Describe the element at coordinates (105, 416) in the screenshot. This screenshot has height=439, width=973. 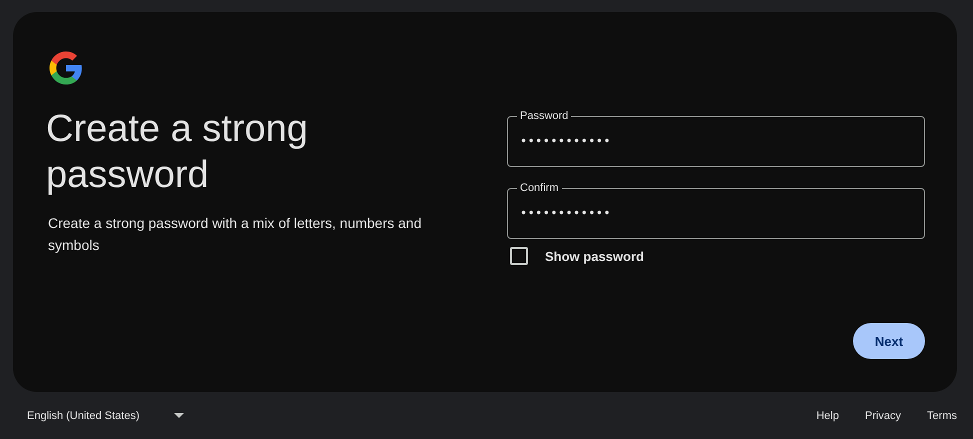
I see `language-selector: English (United States)` at that location.